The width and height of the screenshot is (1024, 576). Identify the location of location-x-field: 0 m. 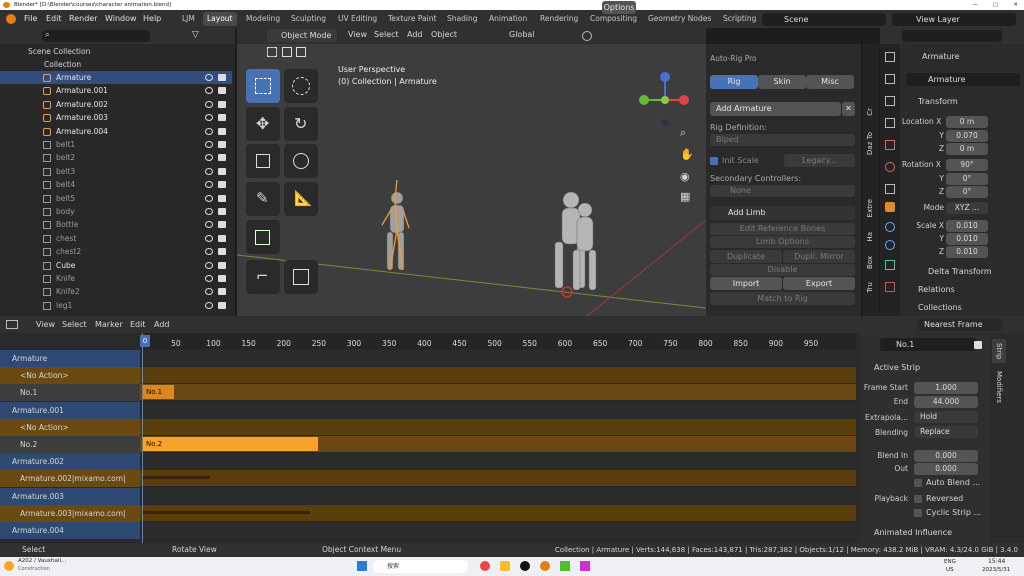
(967, 122).